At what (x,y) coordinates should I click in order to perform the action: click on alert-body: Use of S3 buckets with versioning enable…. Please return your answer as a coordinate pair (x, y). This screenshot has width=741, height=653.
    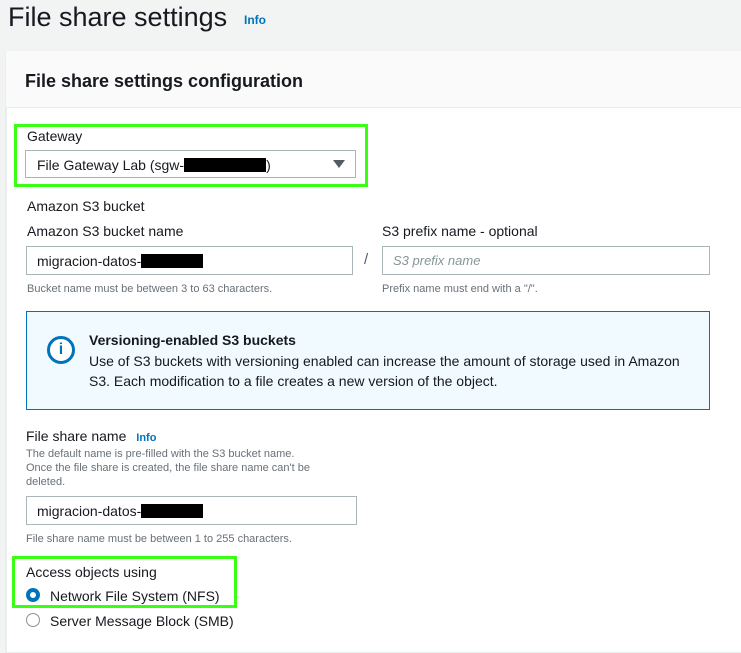
    Looking at the image, I should click on (384, 371).